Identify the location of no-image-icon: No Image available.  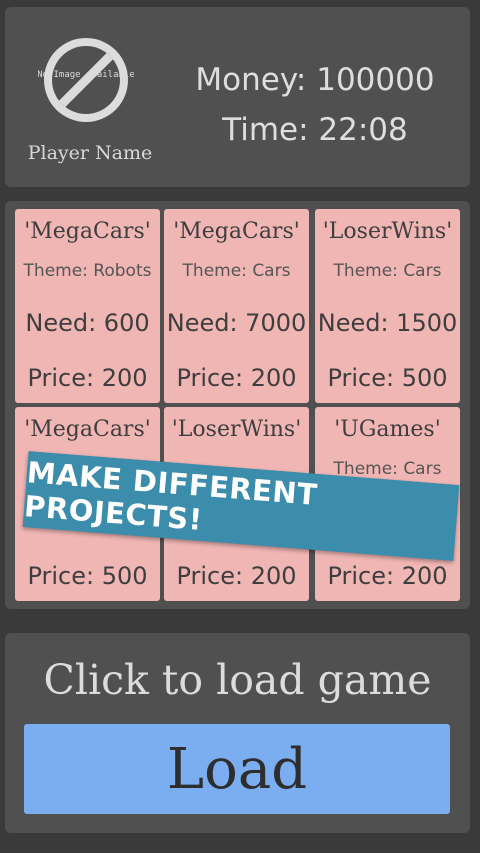
(86, 80).